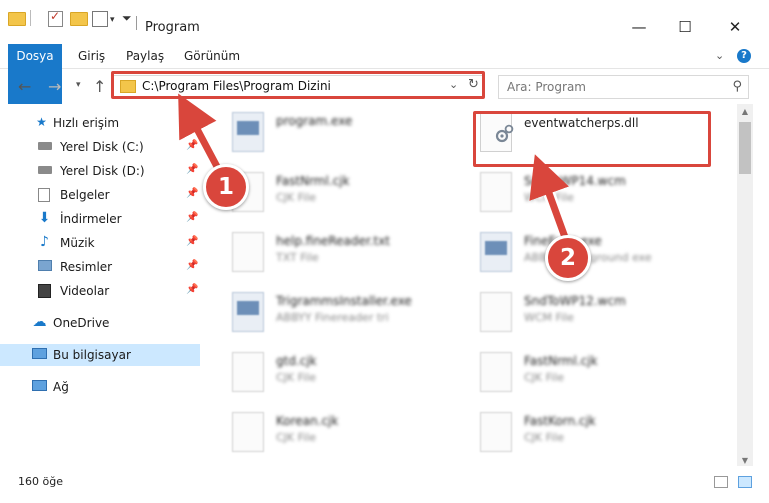  I want to click on step-badge-2: 2, so click(568, 258).